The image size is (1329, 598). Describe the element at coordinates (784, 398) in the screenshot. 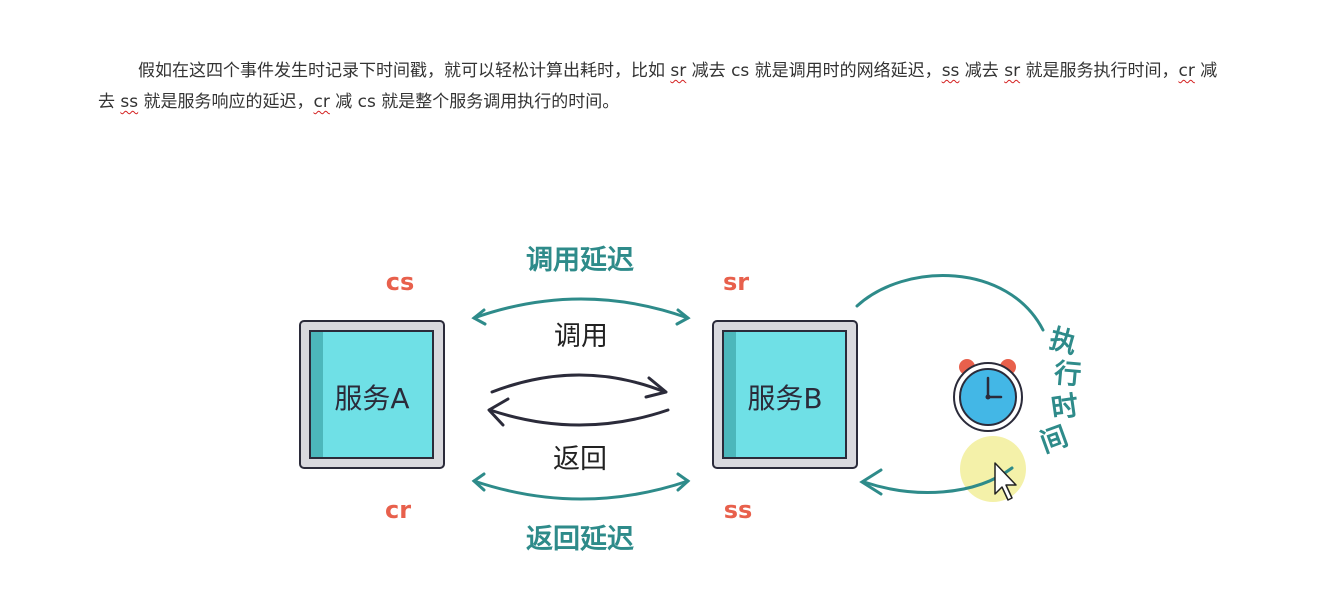

I see `service-b-label: 服务B` at that location.